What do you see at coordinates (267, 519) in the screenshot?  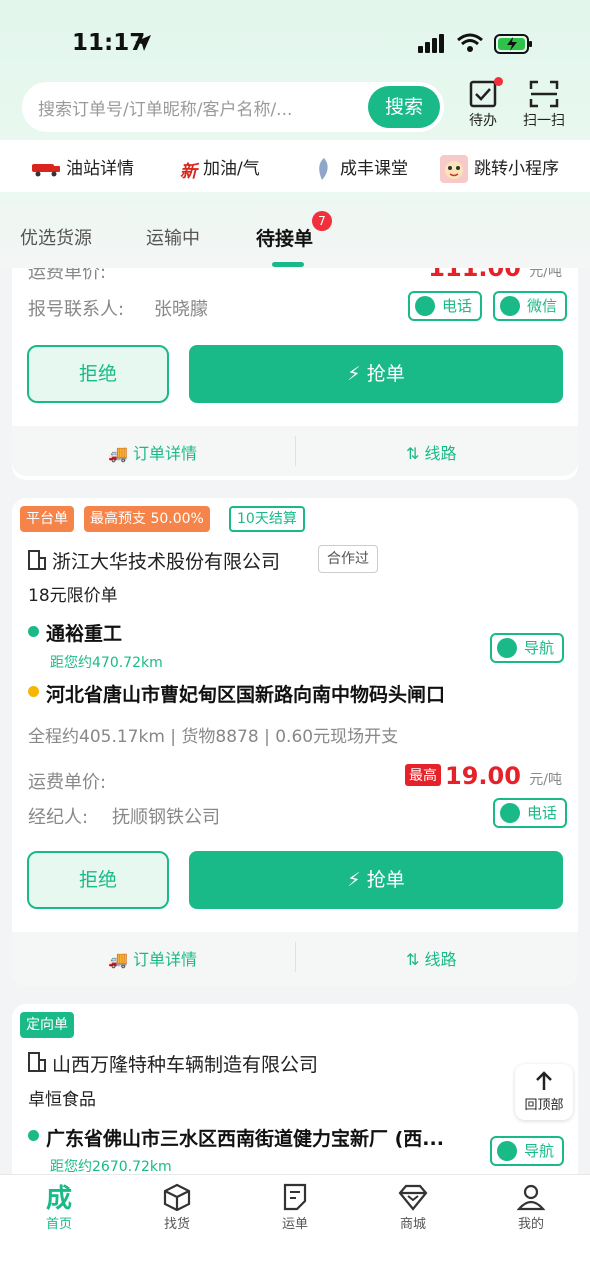 I see `settlement-tag: 10天结算` at bounding box center [267, 519].